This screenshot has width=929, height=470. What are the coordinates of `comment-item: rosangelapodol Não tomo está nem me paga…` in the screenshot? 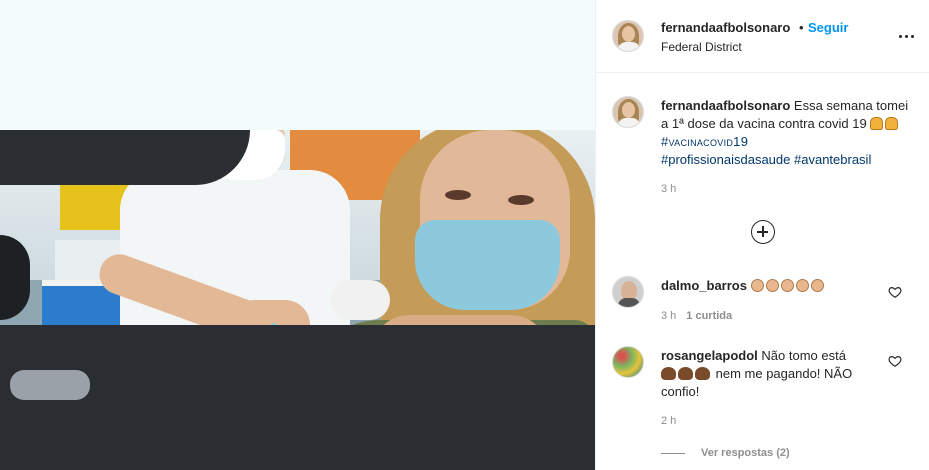 It's located at (773, 374).